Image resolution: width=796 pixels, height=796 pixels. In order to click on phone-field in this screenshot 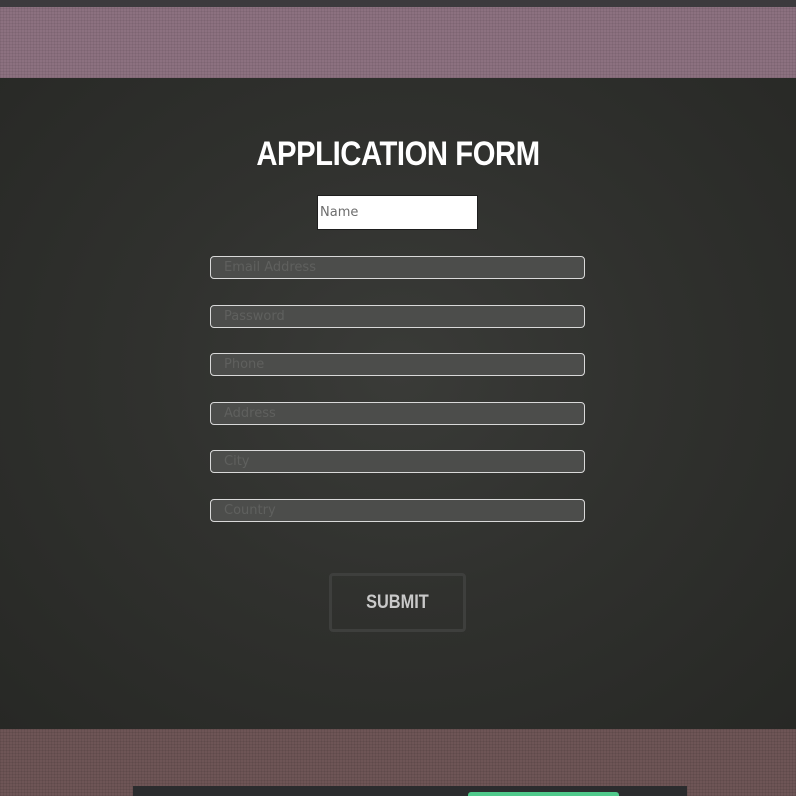, I will do `click(397, 364)`.